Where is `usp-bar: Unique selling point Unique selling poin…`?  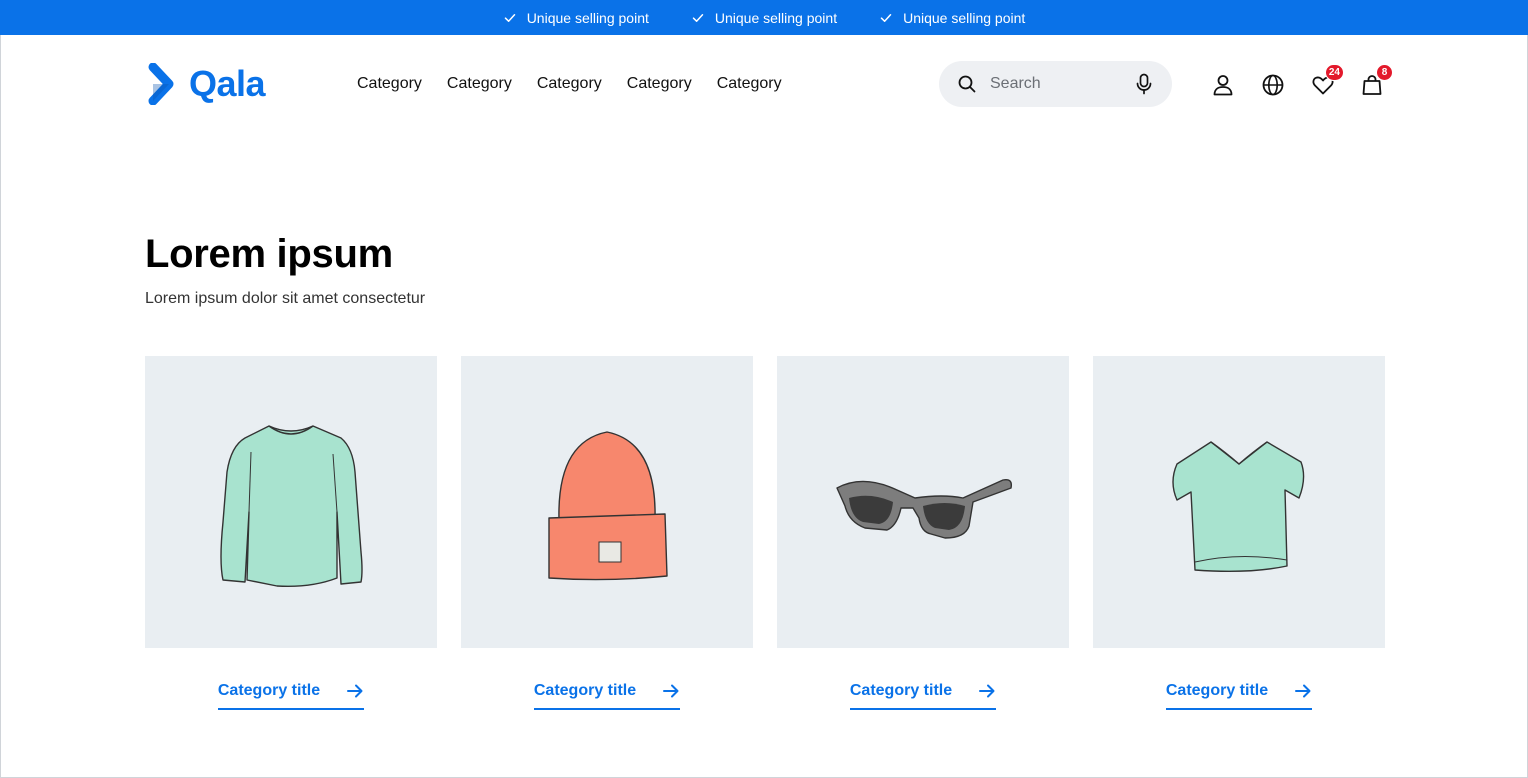
usp-bar: Unique selling point Unique selling poin… is located at coordinates (764, 17).